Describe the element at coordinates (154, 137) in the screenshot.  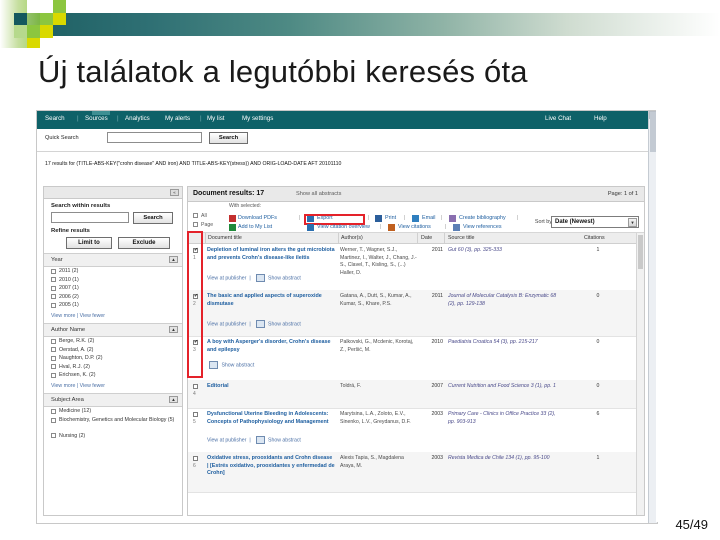
I see `quick-search-input` at that location.